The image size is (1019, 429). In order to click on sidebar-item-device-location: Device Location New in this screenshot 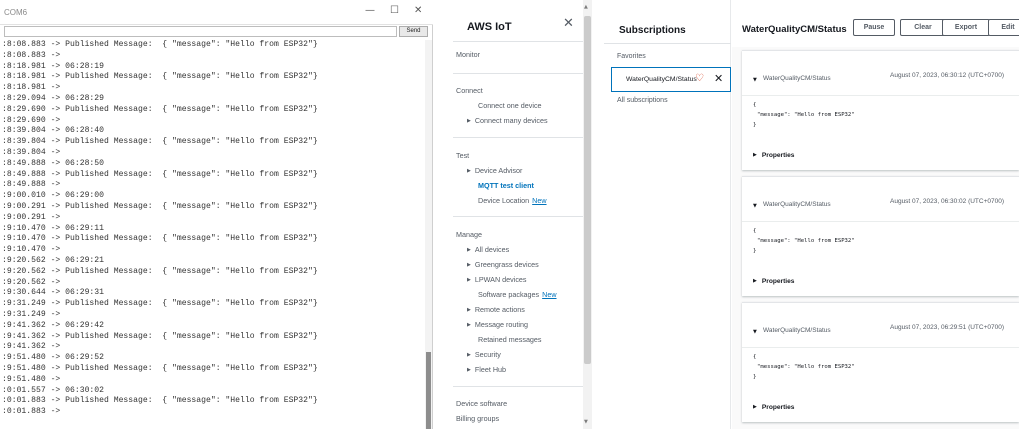, I will do `click(512, 200)`.